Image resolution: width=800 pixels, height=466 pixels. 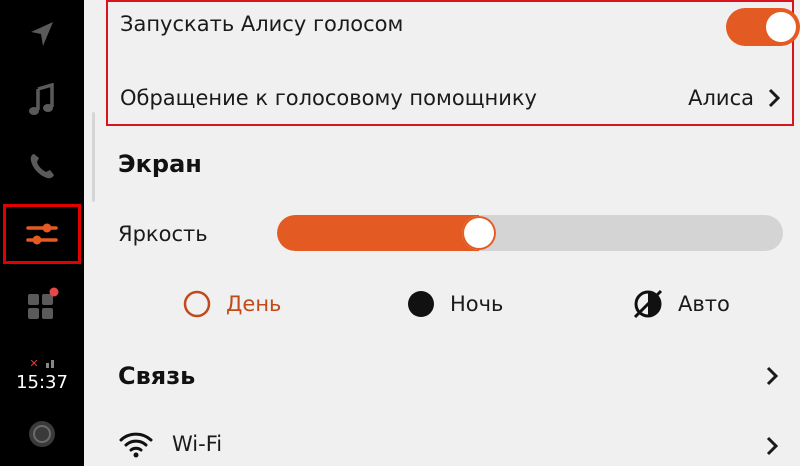 What do you see at coordinates (421, 304) in the screenshot?
I see `night-mode-icon` at bounding box center [421, 304].